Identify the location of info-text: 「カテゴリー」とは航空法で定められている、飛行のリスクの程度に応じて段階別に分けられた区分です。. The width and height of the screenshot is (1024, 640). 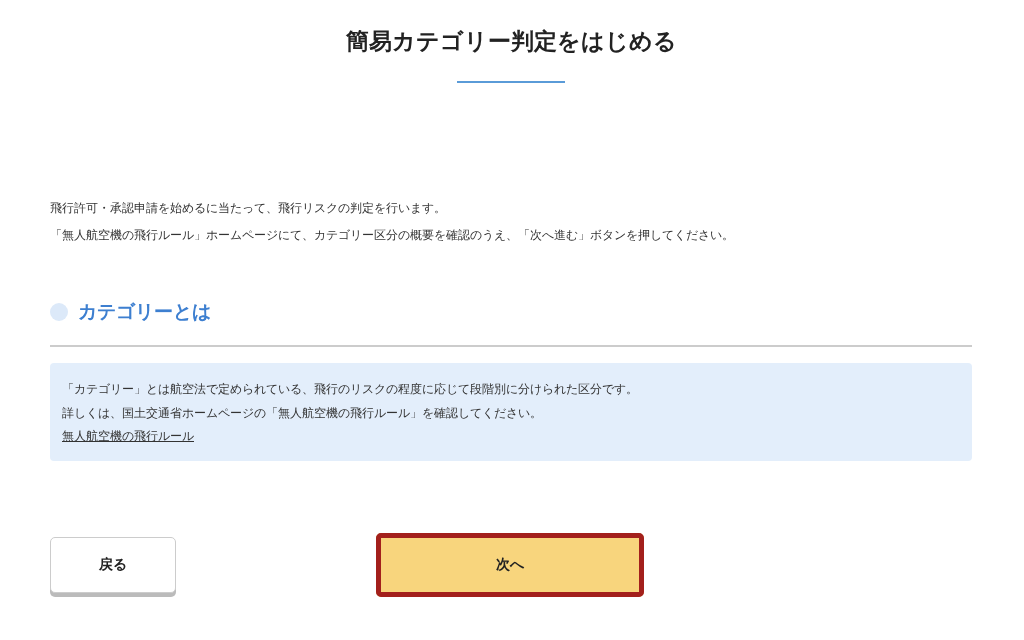
(350, 389).